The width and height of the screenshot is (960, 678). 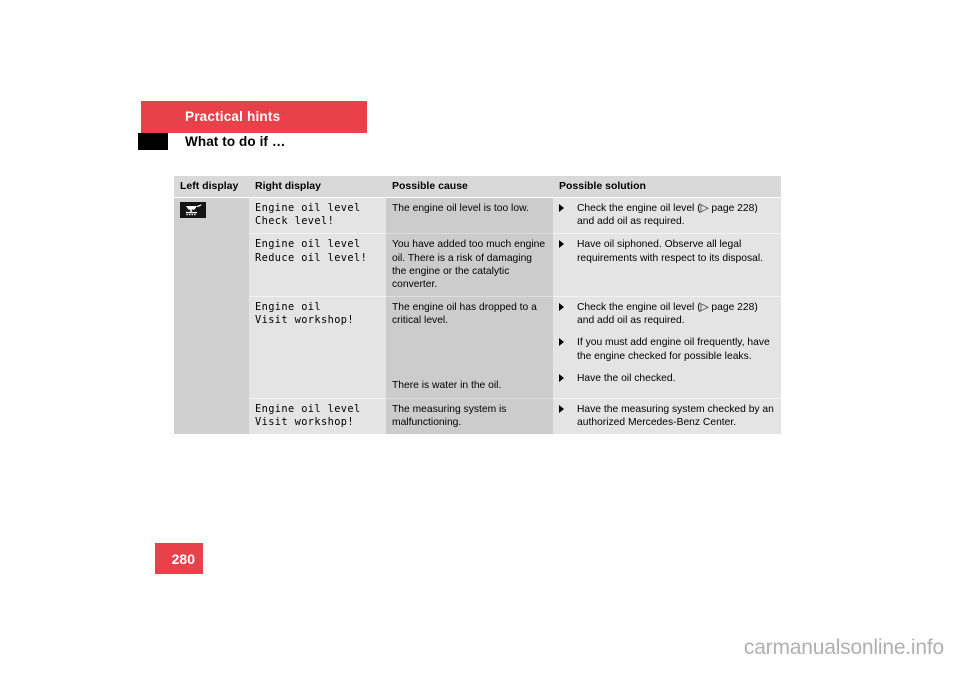 What do you see at coordinates (469, 187) in the screenshot?
I see `column-header-possible-cause: Possible cause` at bounding box center [469, 187].